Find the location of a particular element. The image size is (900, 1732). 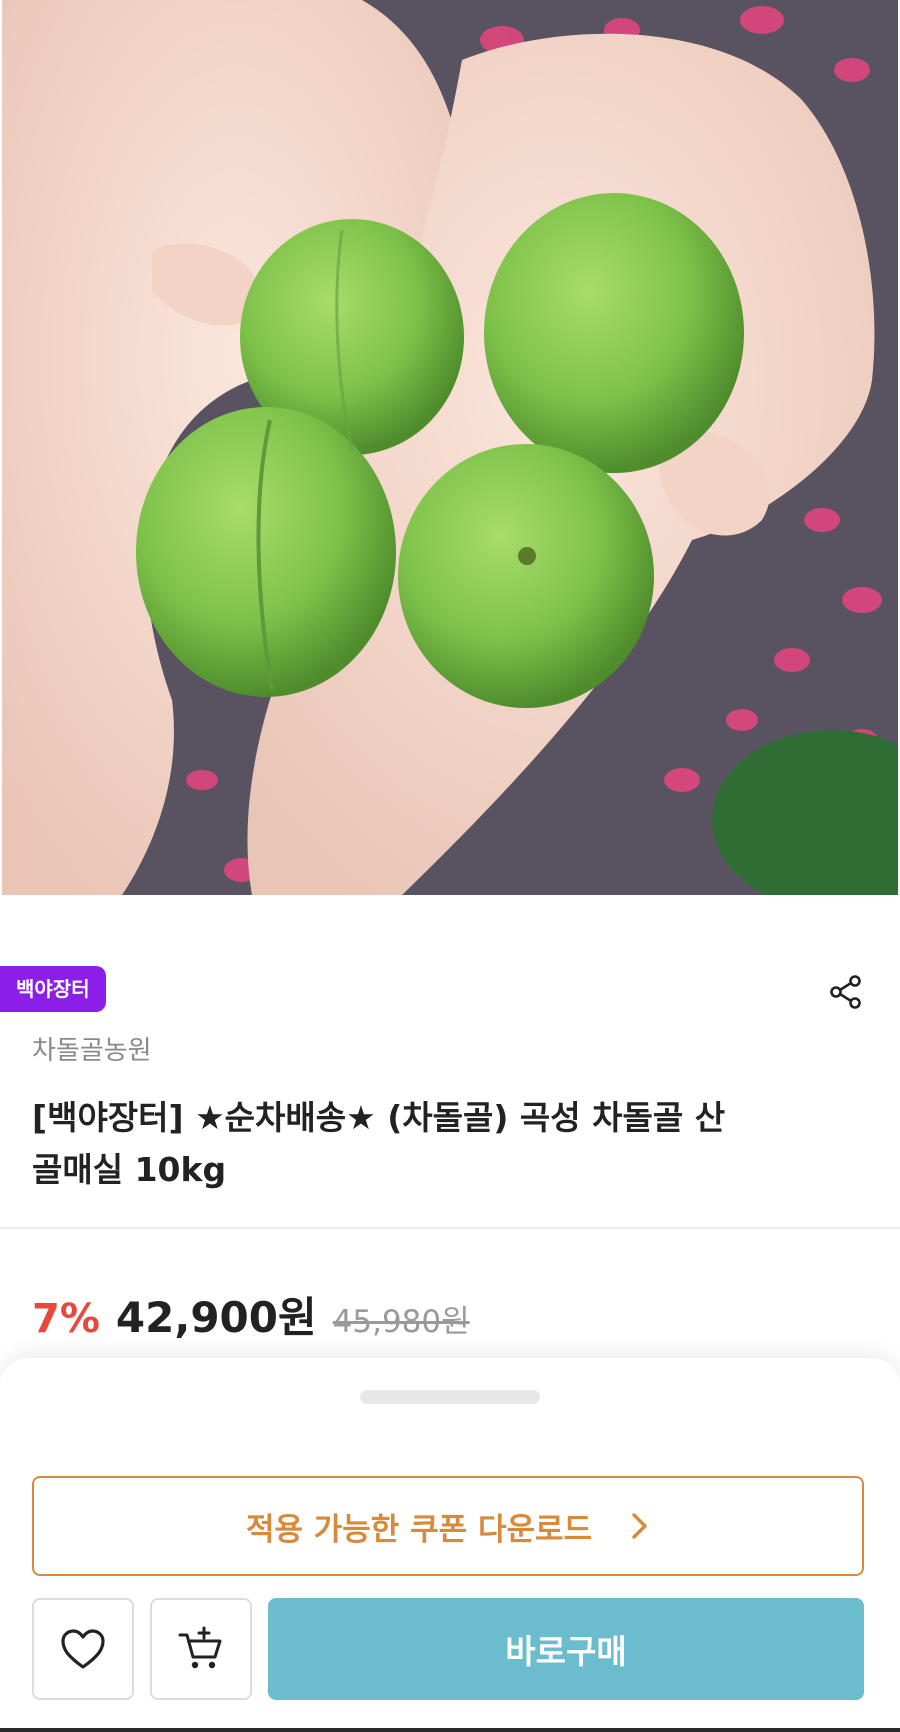

product-title: [백야장터] ★순차배송★ (차돌골) 곡성 차돌골 산골매실 10kg is located at coordinates (379, 1143).